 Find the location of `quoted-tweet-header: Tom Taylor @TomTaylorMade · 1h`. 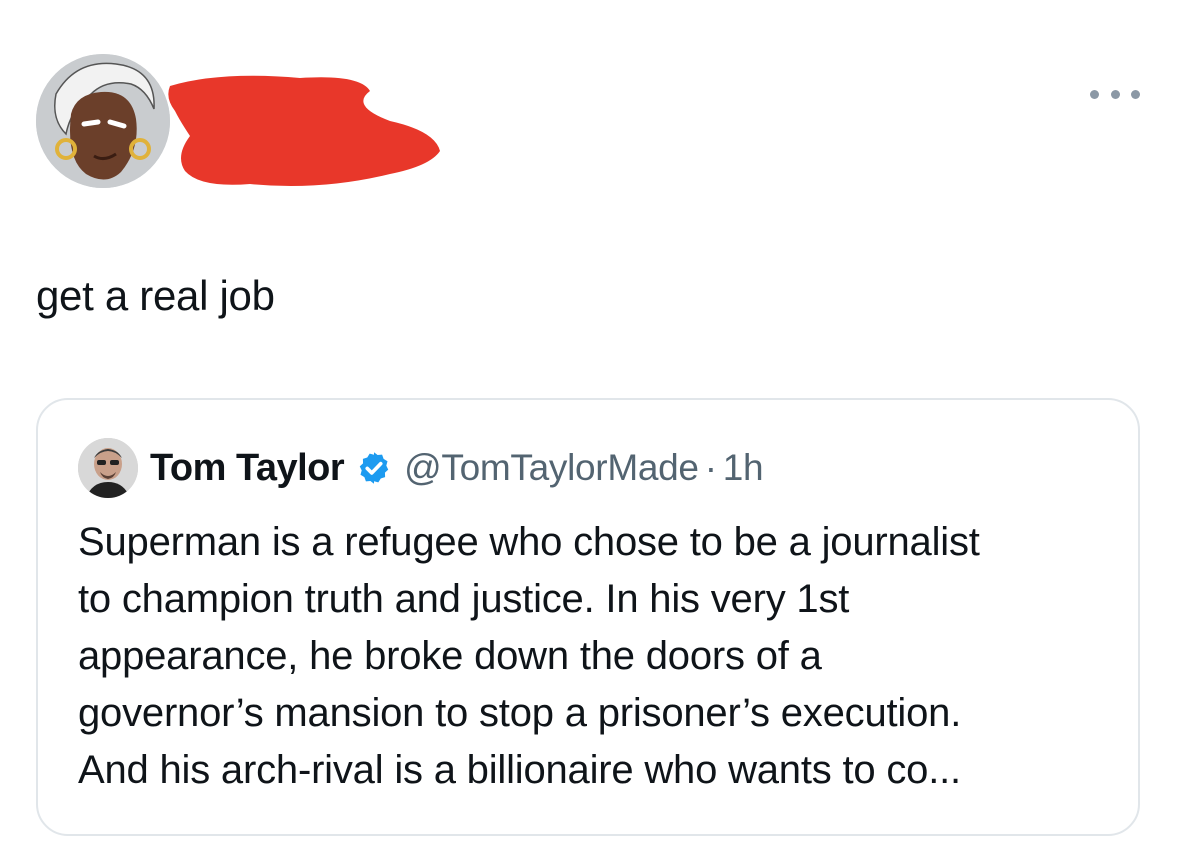

quoted-tweet-header: Tom Taylor @TomTaylorMade · 1h is located at coordinates (457, 468).